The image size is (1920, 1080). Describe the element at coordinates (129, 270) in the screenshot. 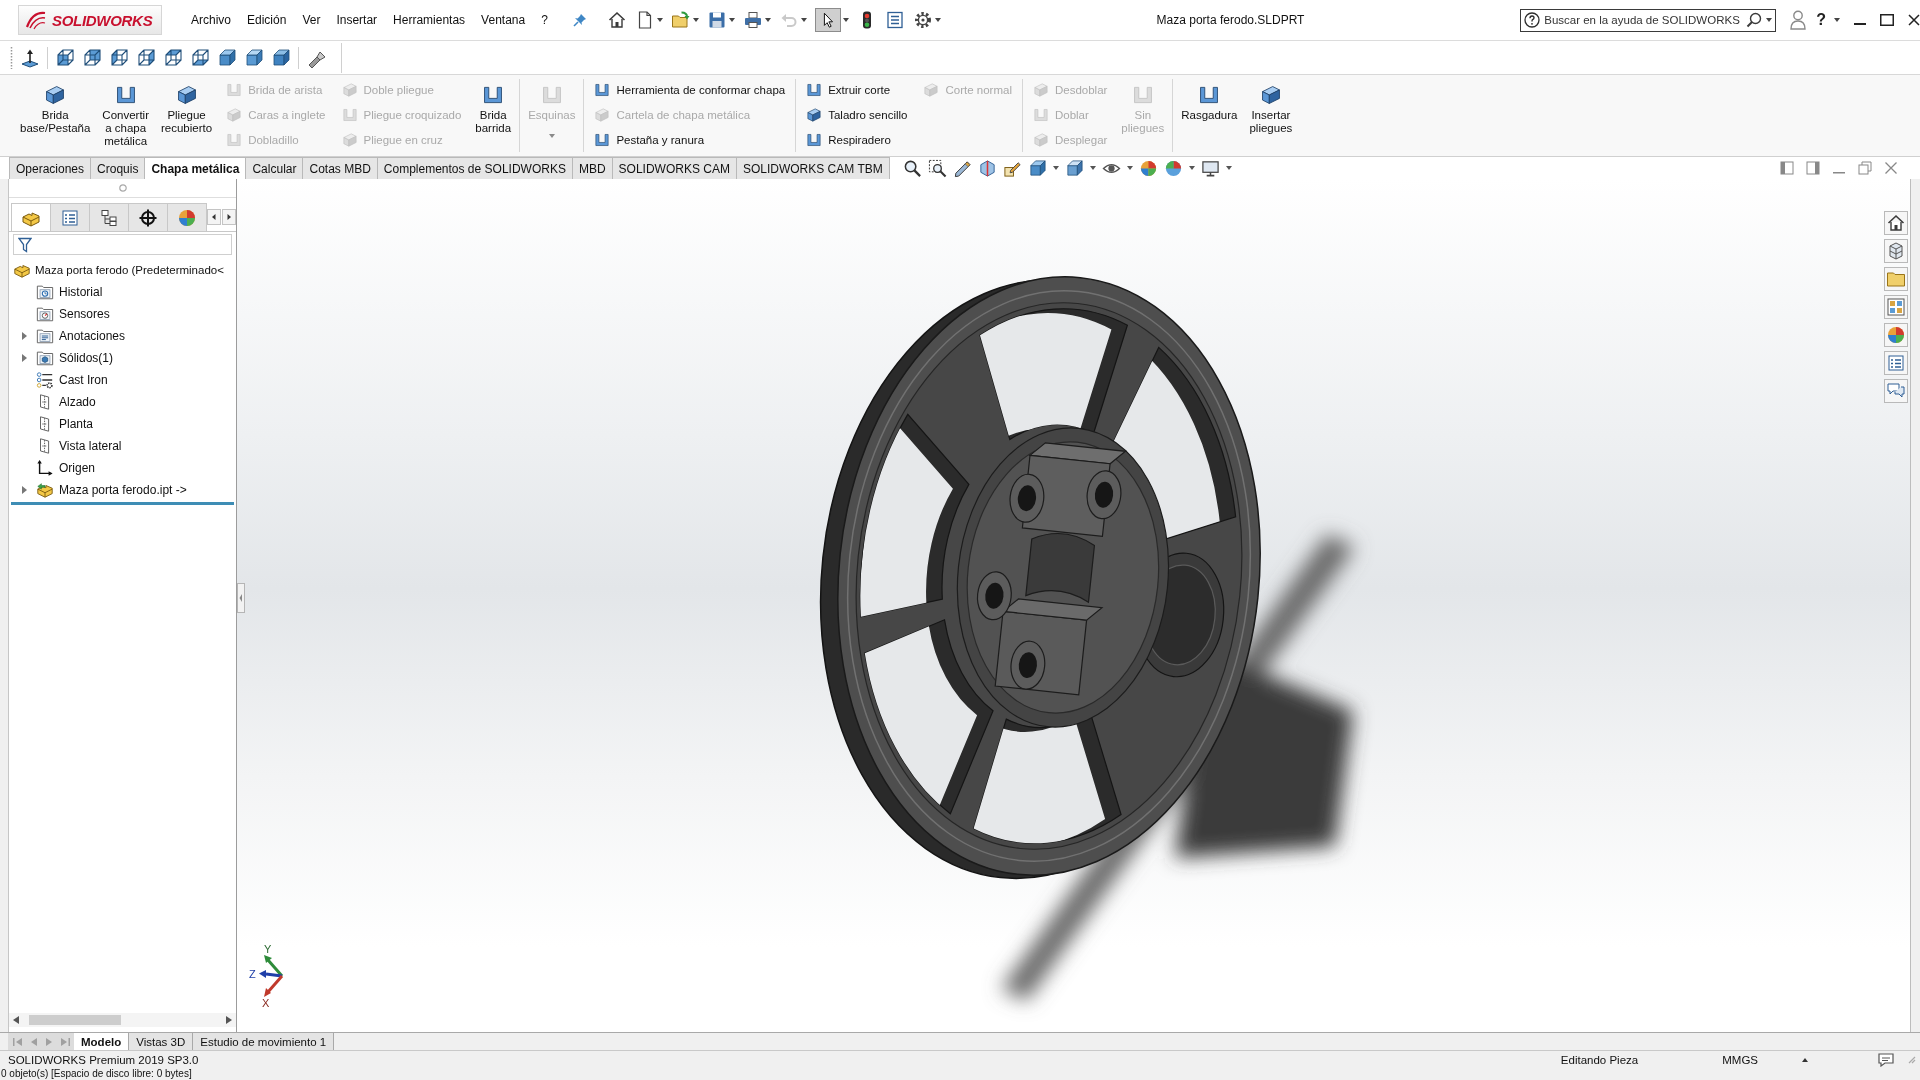

I see `tree-item: Maza porta ferodo (Predeterminado<` at that location.